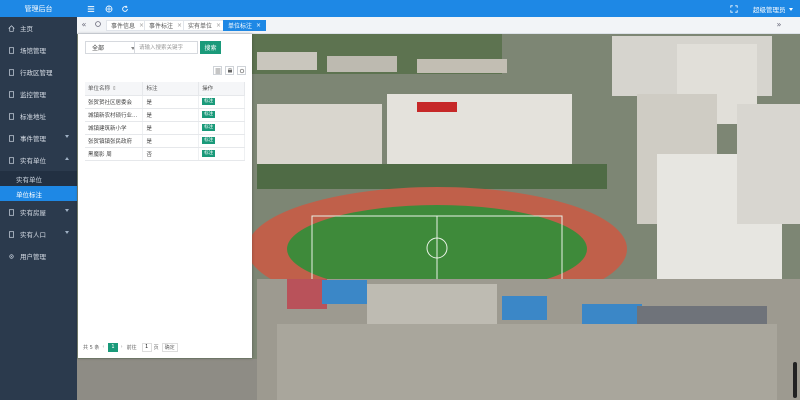  Describe the element at coordinates (98, 25) in the screenshot. I see `home-tab-icon` at that location.